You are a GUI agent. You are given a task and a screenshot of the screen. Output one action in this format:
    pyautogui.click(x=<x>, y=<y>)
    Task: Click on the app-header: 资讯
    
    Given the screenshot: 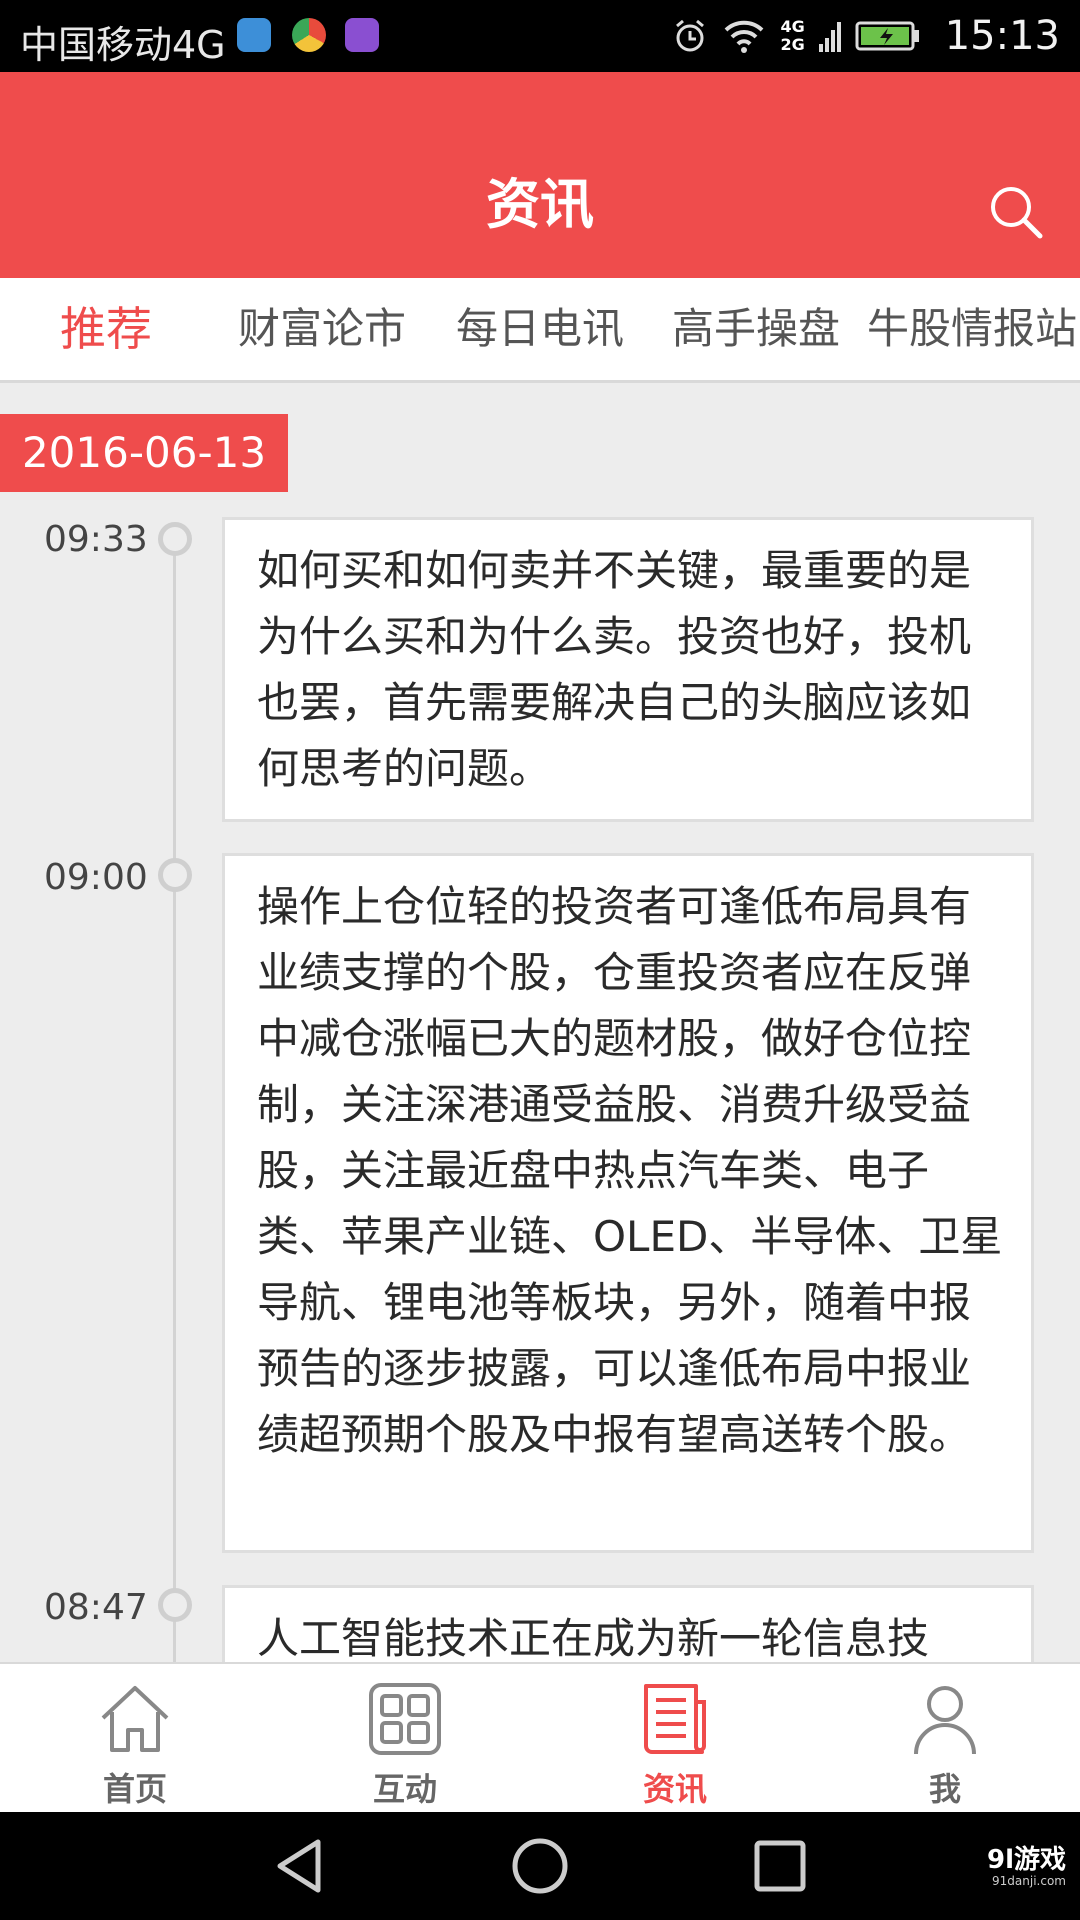 What is the action you would take?
    pyautogui.click(x=540, y=175)
    